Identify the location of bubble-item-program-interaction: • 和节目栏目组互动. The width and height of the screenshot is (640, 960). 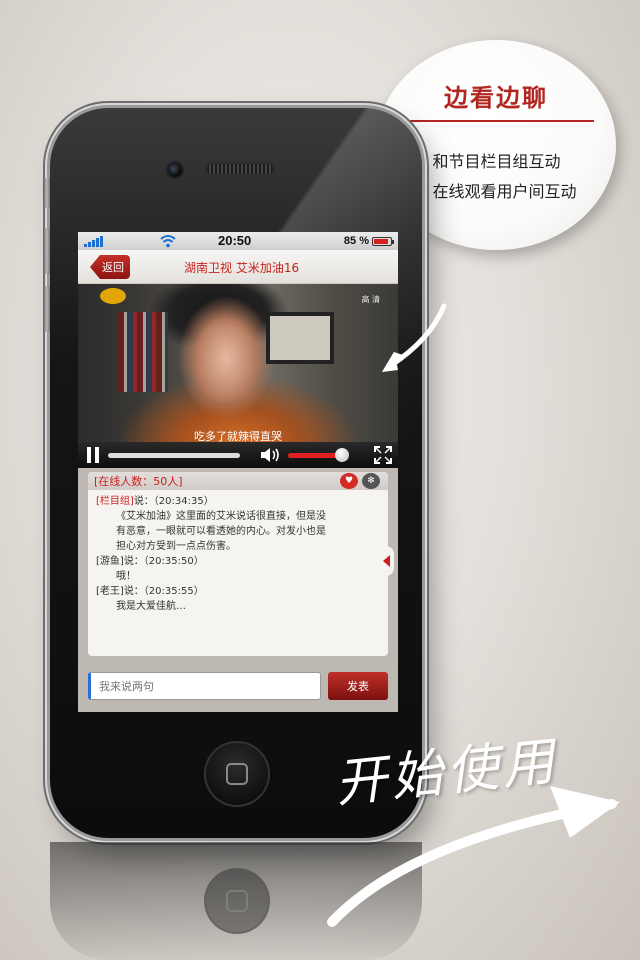
(489, 161).